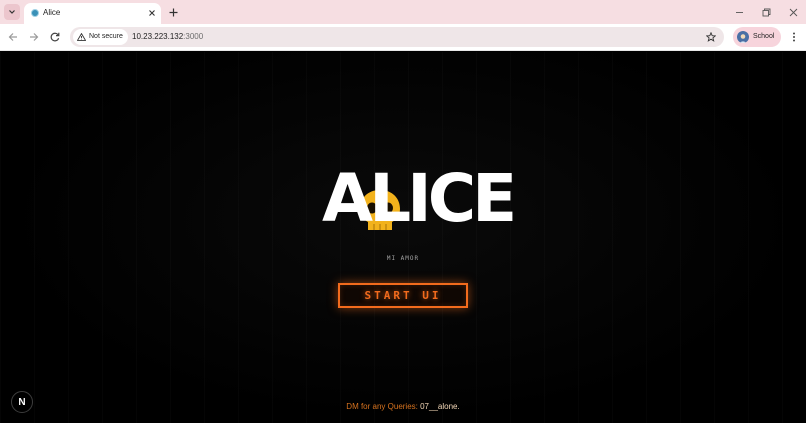 Image resolution: width=806 pixels, height=423 pixels. I want to click on reload-icon, so click(55, 37).